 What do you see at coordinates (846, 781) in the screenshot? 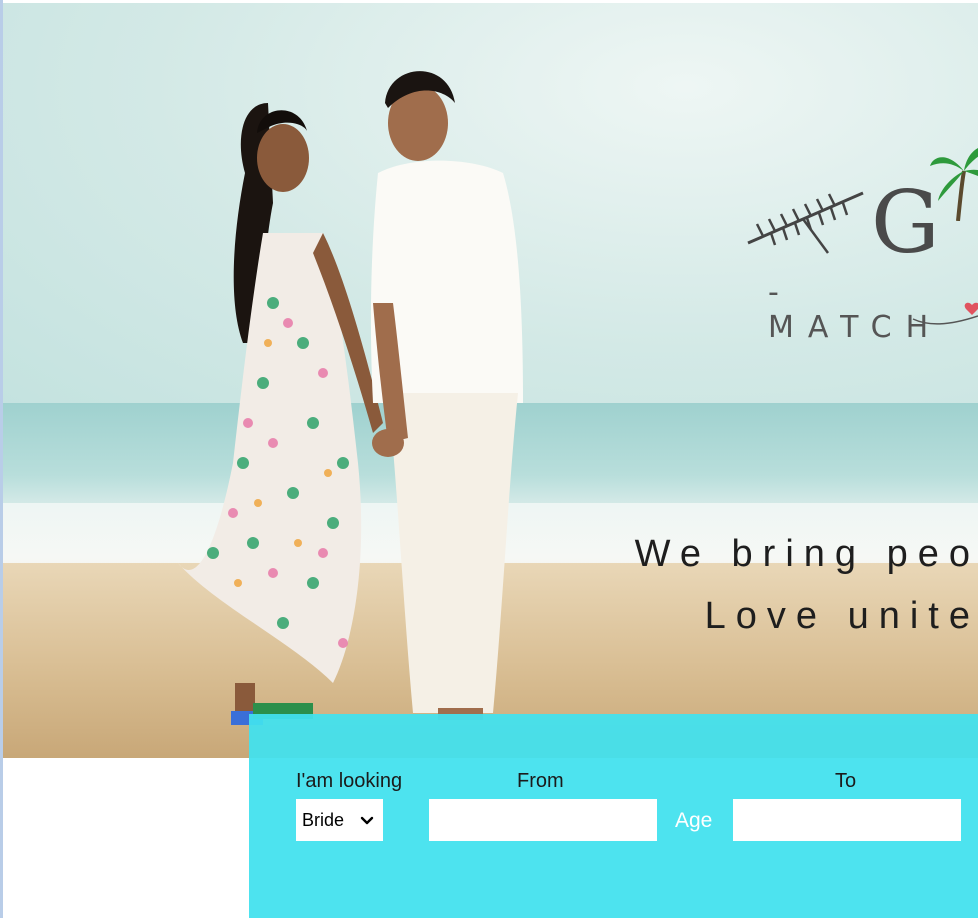
I see `to-label: To` at bounding box center [846, 781].